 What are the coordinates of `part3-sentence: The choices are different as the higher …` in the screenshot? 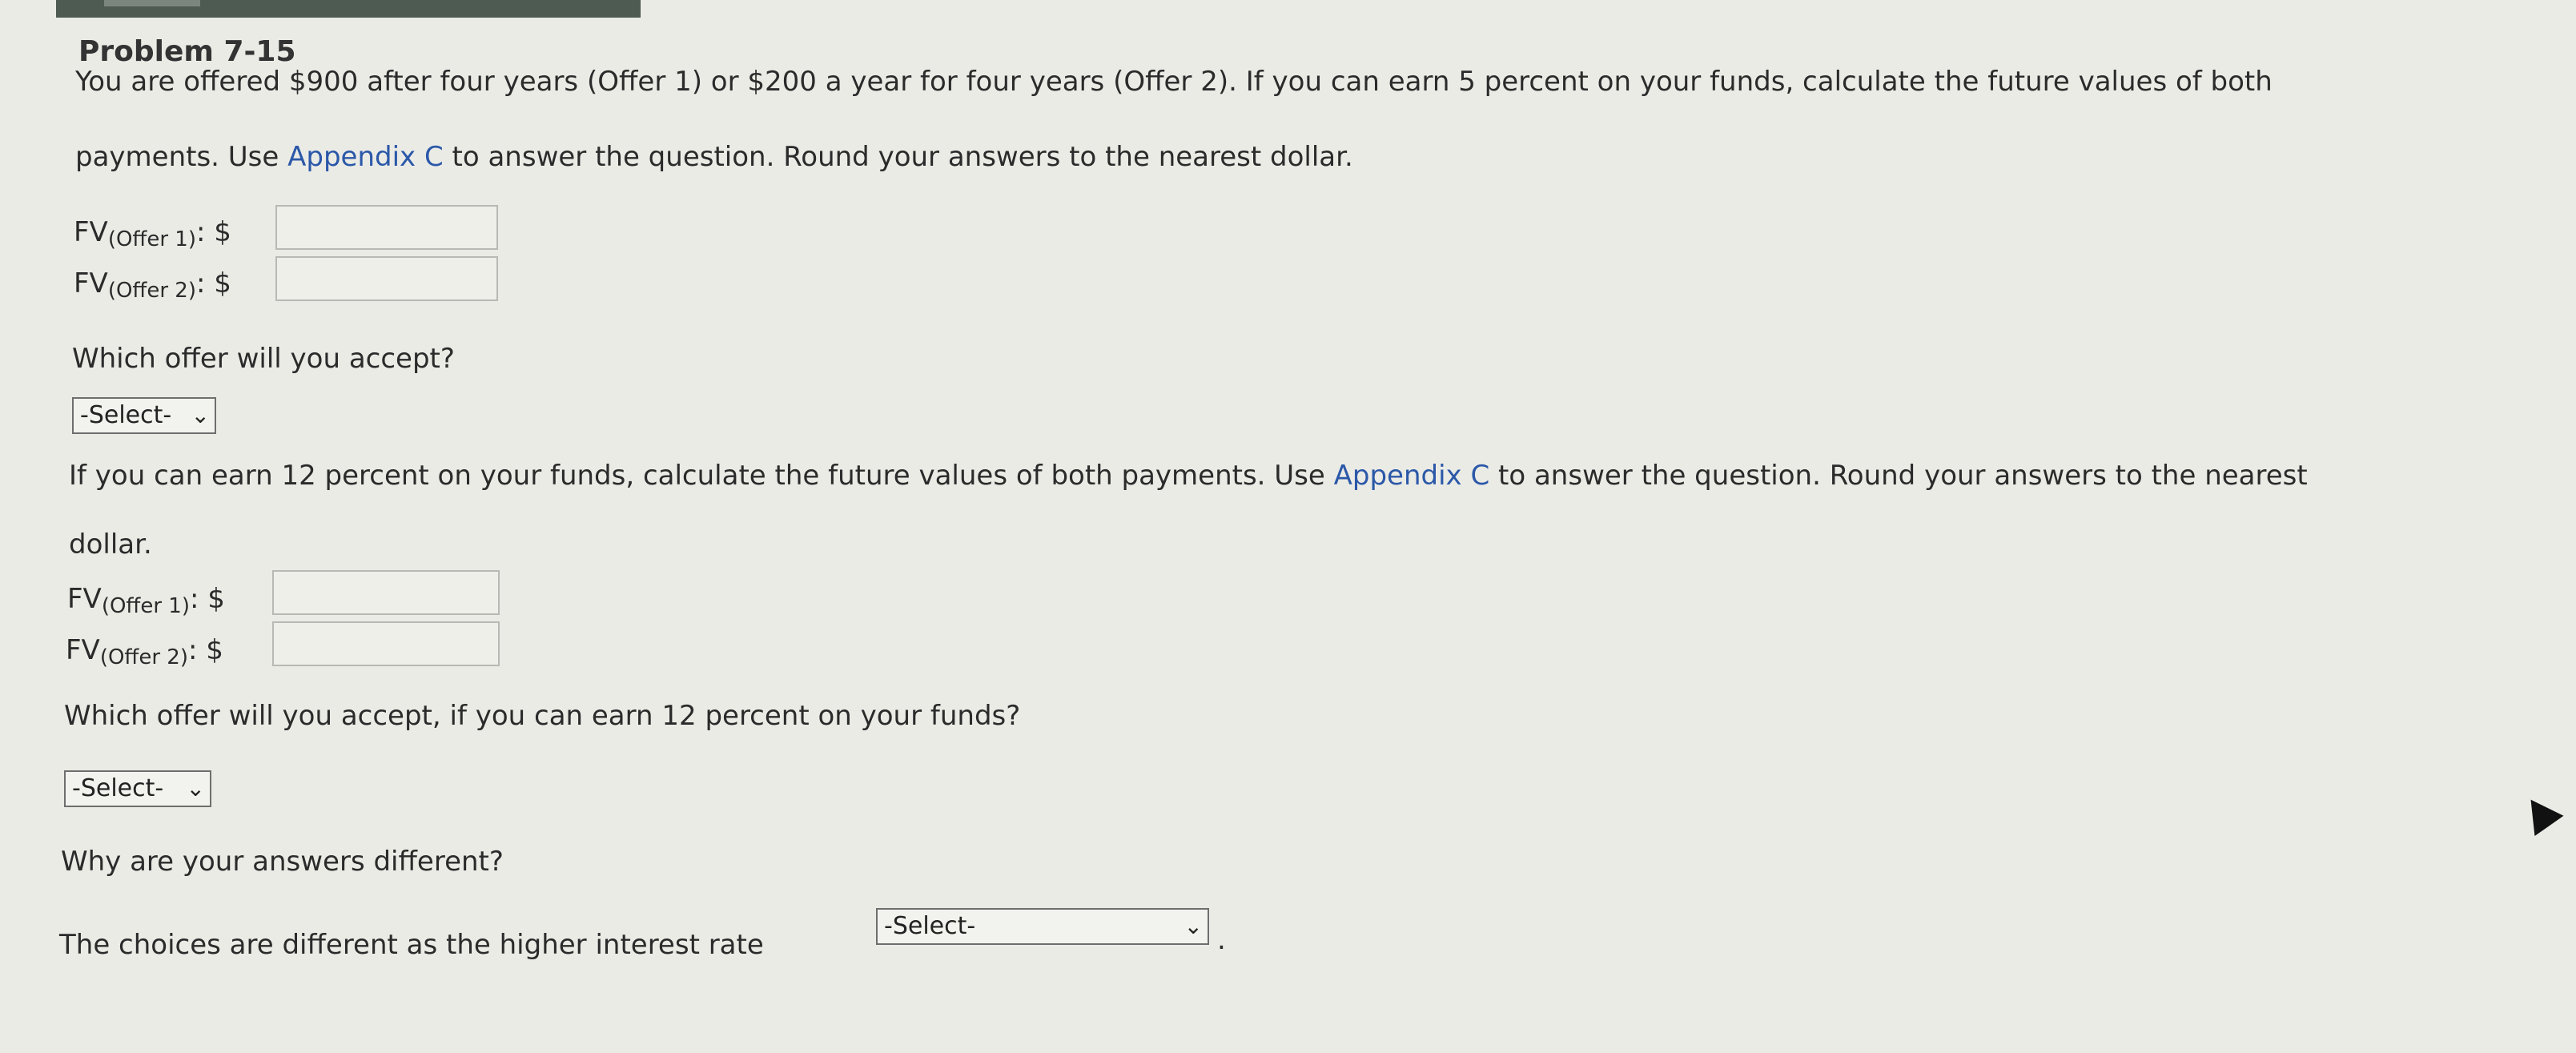 It's located at (411, 945).